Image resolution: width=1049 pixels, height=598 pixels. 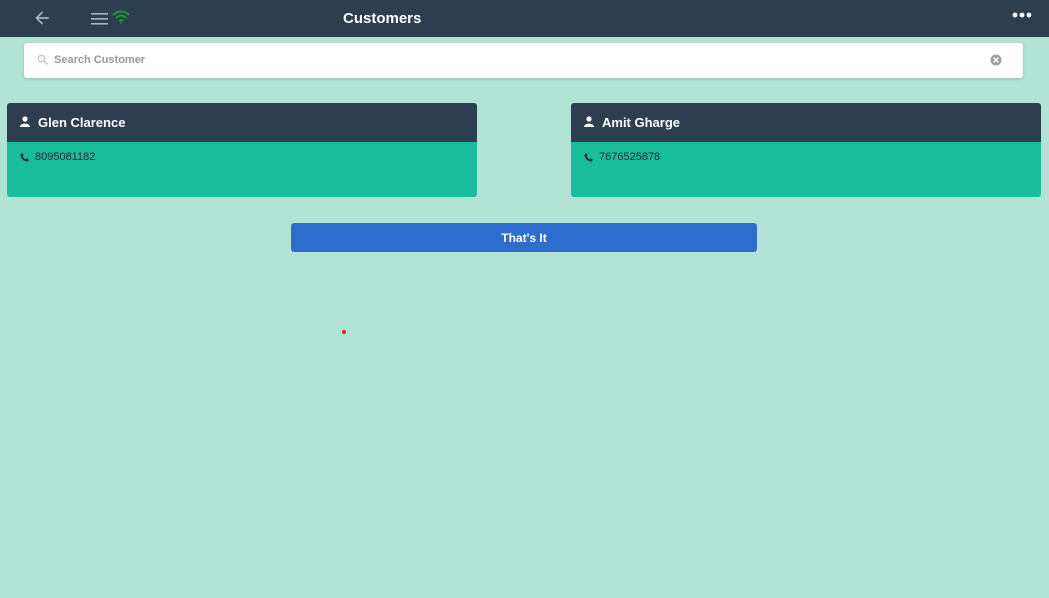 What do you see at coordinates (121, 17) in the screenshot?
I see `wifi-icon` at bounding box center [121, 17].